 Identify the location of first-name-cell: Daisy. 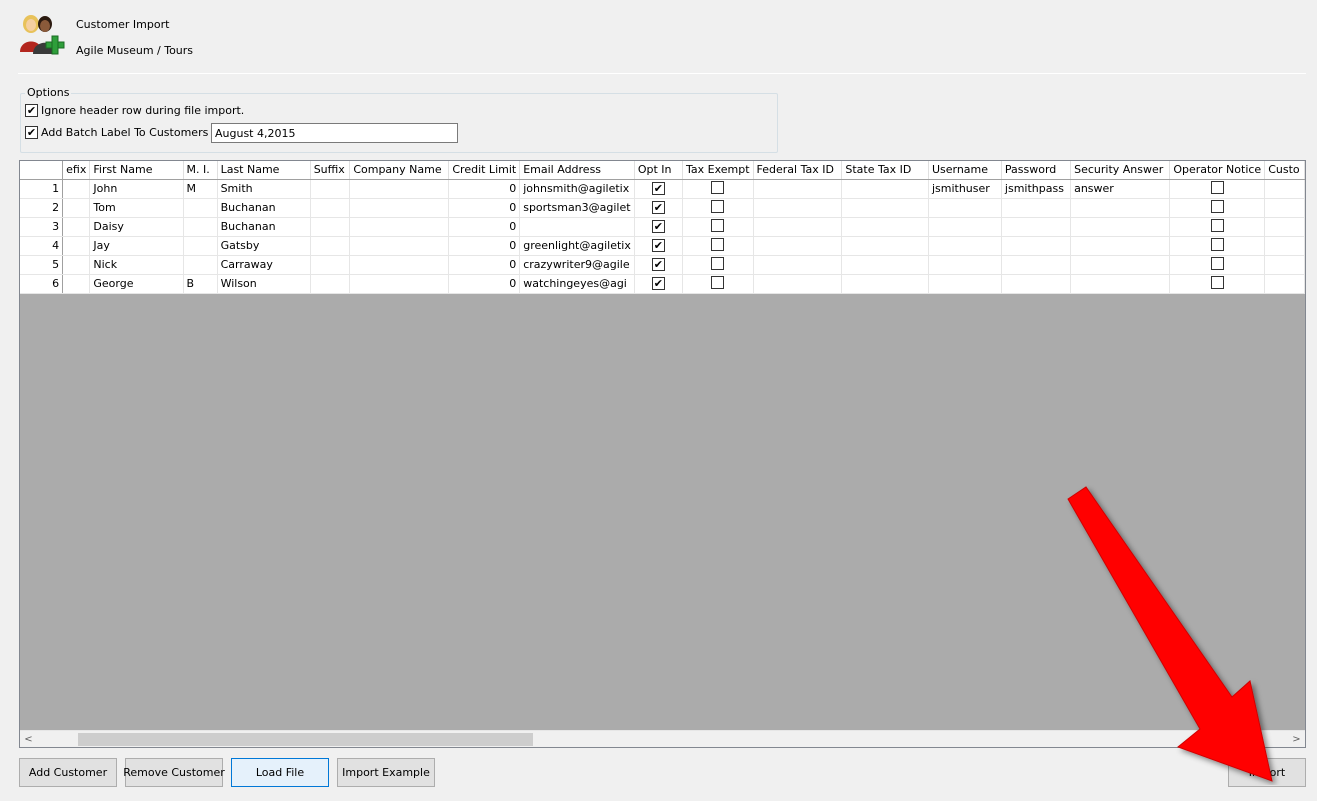
(136, 227).